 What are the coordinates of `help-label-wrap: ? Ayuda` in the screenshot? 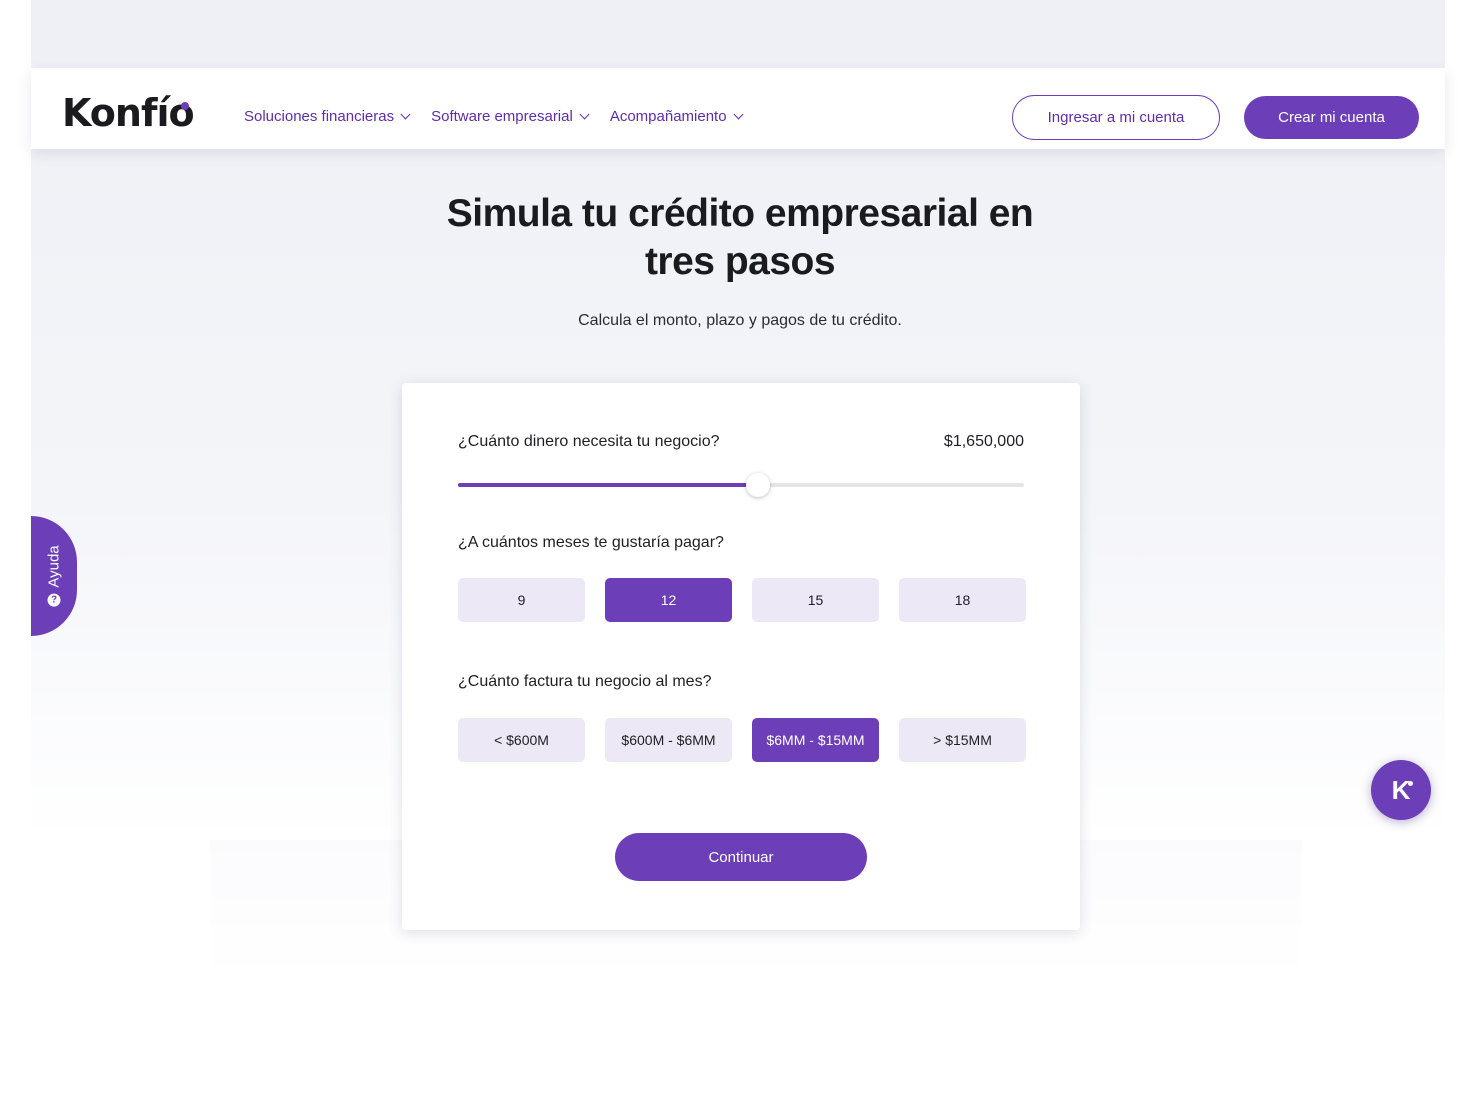 It's located at (54, 576).